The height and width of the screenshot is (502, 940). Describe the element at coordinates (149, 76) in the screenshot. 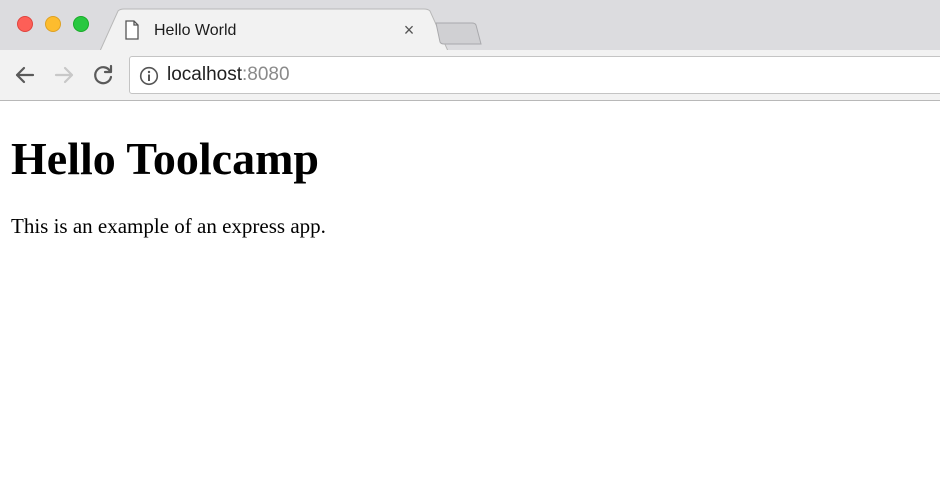

I see `info-icon` at that location.